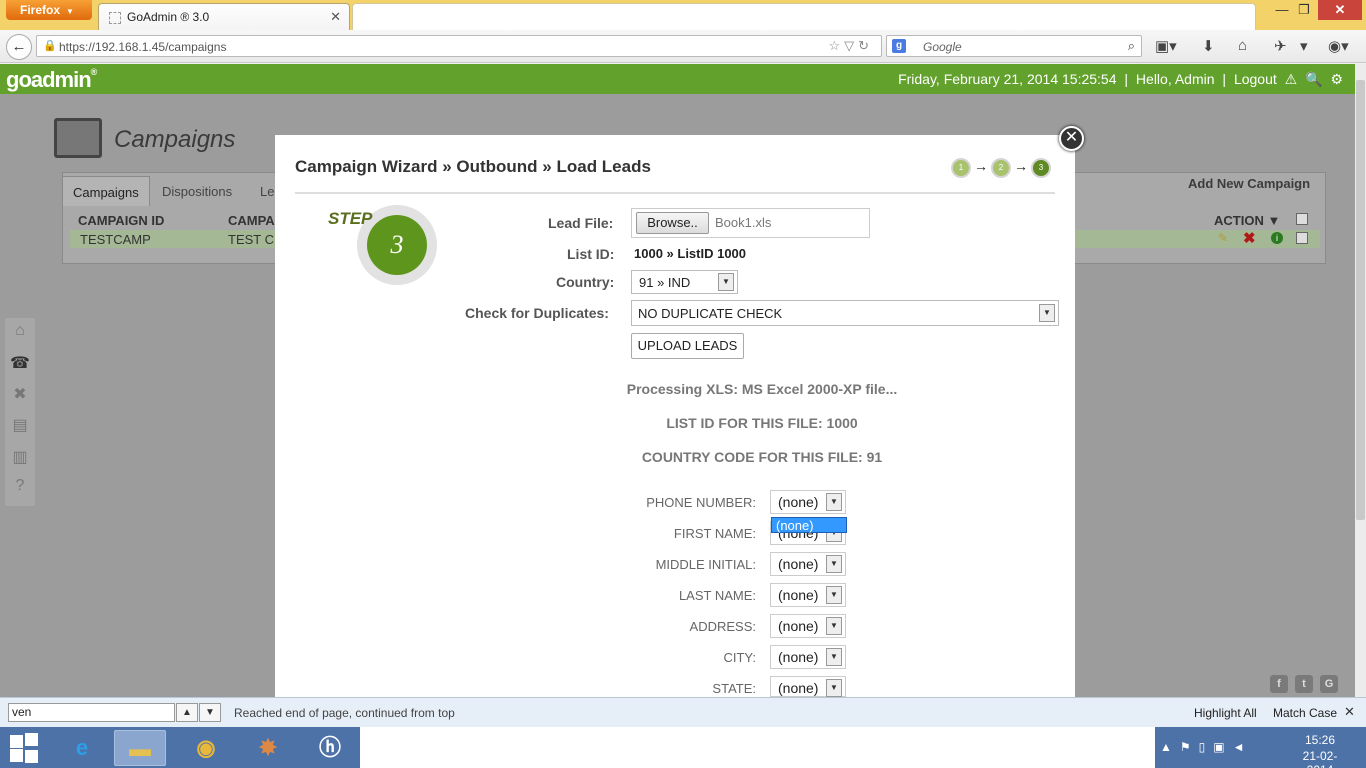 The height and width of the screenshot is (768, 1366). Describe the element at coordinates (350, 218) in the screenshot. I see `step-label: STEP` at that location.